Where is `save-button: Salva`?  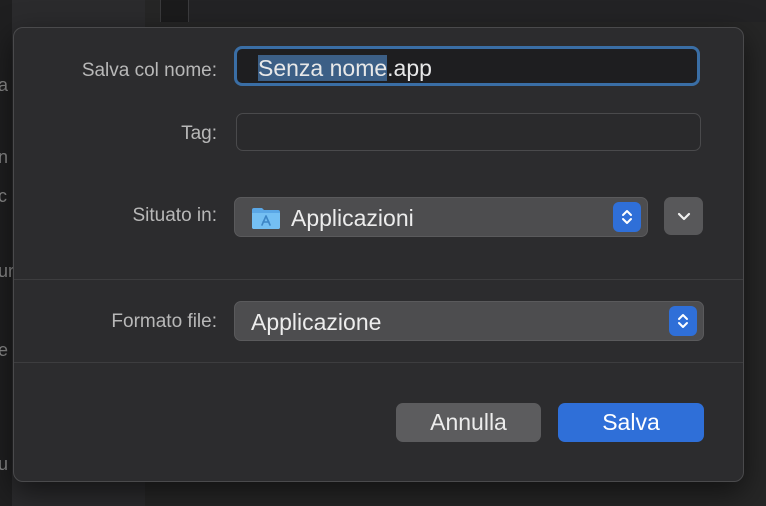
save-button: Salva is located at coordinates (631, 422).